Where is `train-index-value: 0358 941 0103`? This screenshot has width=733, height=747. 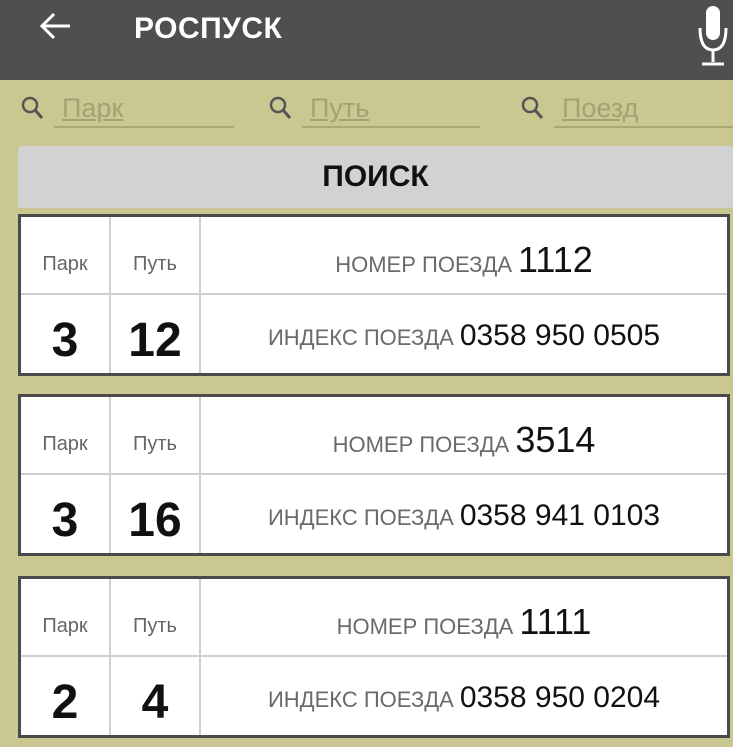
train-index-value: 0358 941 0103 is located at coordinates (560, 515).